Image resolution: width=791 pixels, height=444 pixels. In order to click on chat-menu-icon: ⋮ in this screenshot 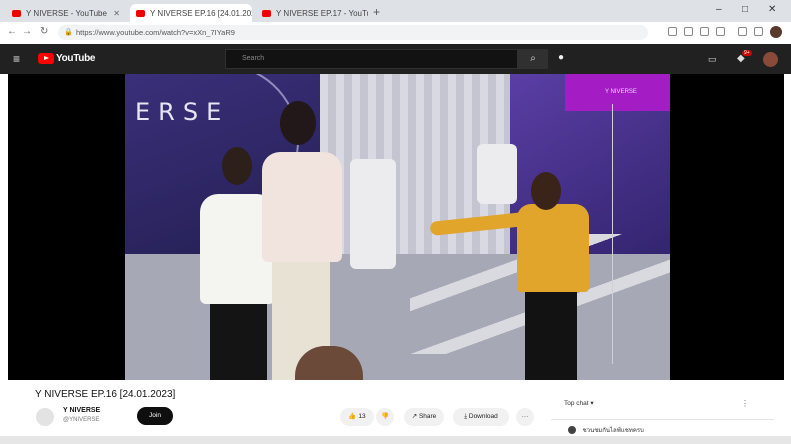, I will do `click(745, 403)`.